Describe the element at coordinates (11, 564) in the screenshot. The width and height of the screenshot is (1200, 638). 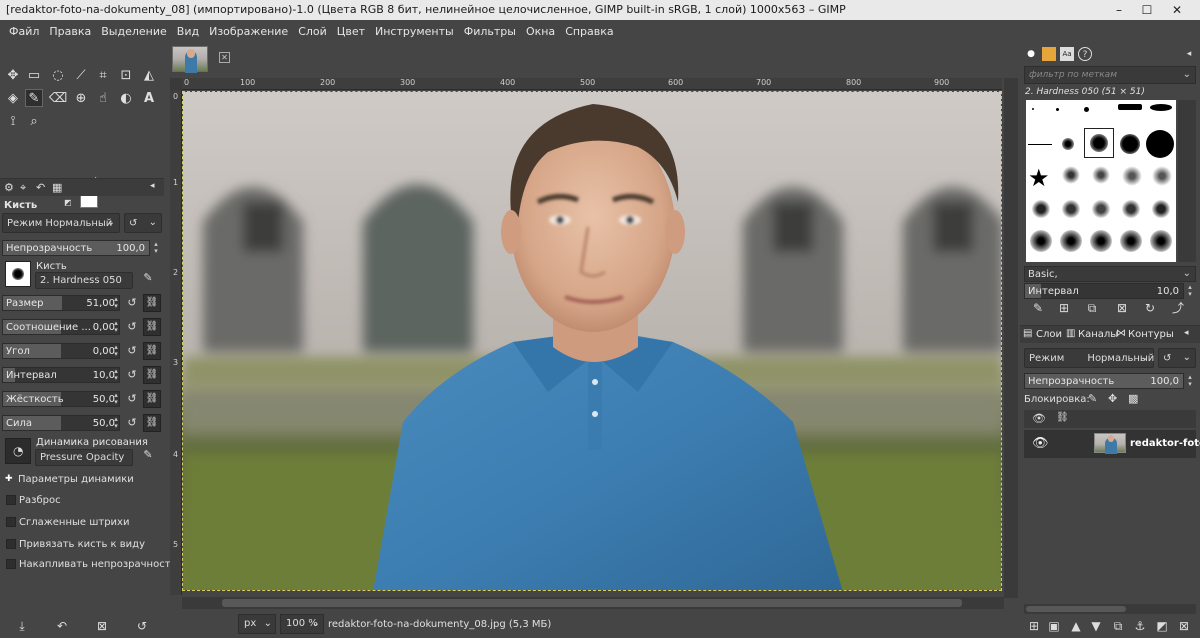
I see `incremental-checkbox` at that location.